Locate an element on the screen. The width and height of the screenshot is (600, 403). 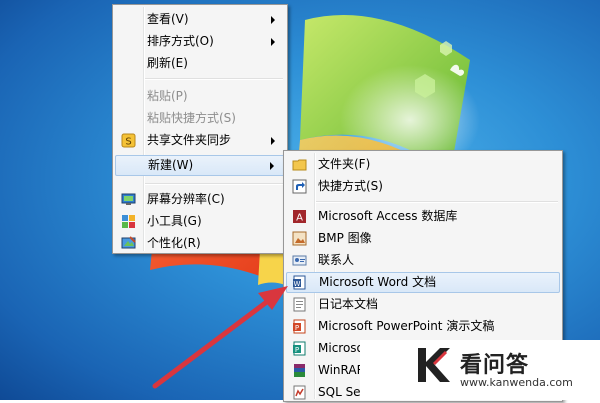
menu-item-shared-folder-sync: S 共享文件夹同步 is located at coordinates (200, 140).